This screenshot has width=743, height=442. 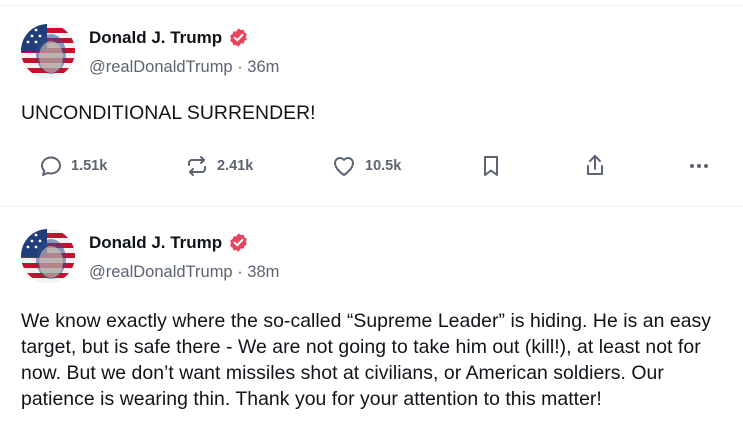 What do you see at coordinates (197, 166) in the screenshot?
I see `repost-arrows-icon` at bounding box center [197, 166].